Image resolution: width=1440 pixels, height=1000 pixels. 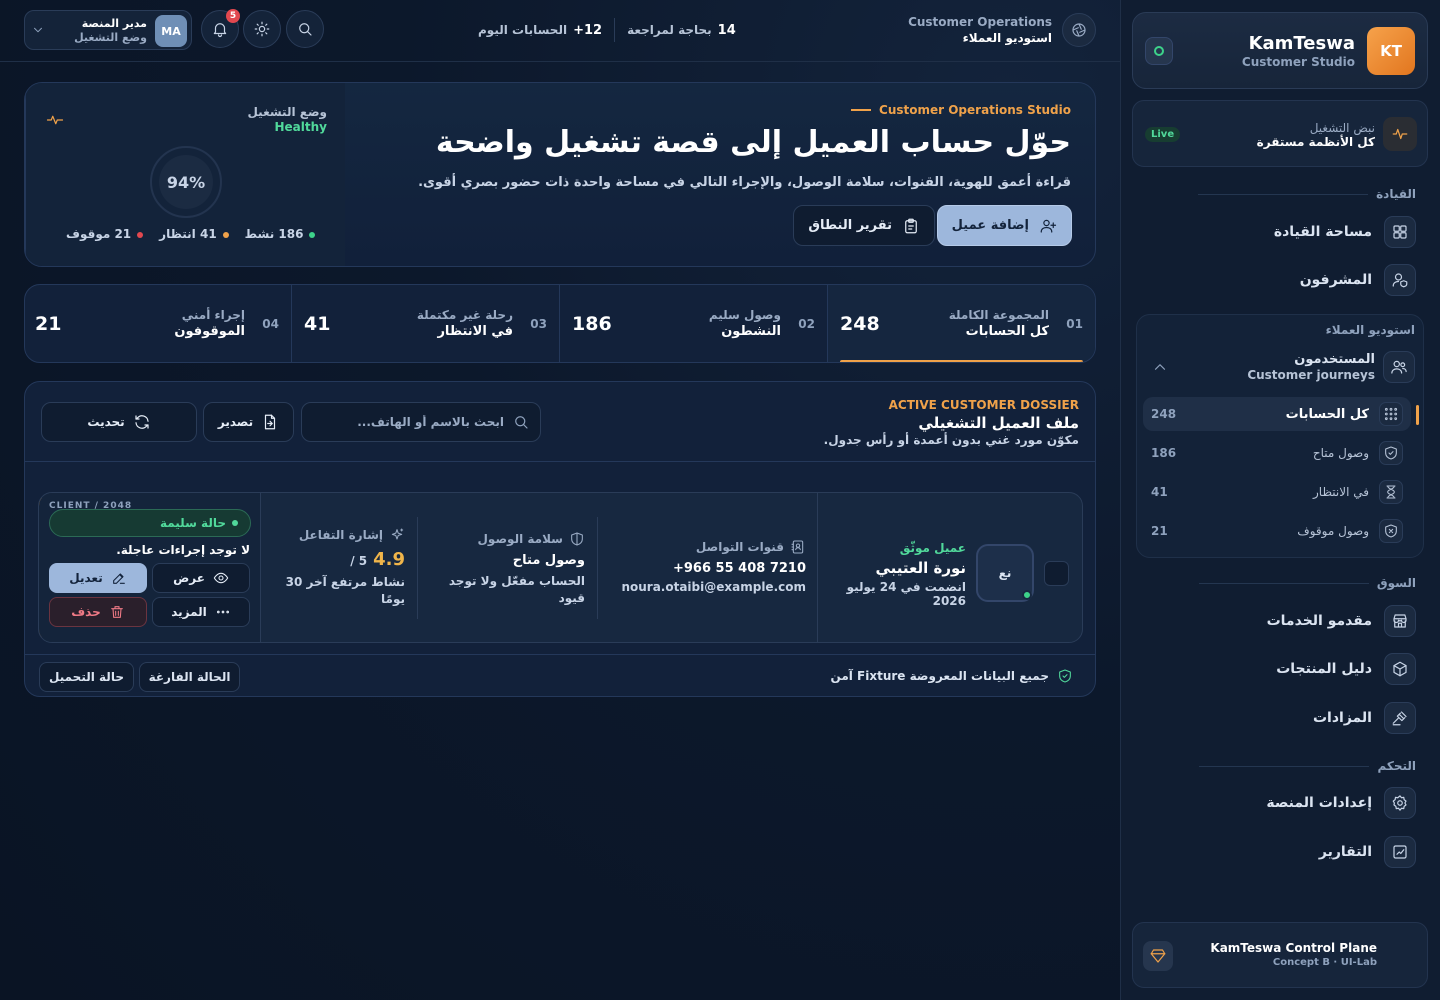 I want to click on hero-eyebrow: Customer Operations Studio, so click(x=961, y=110).